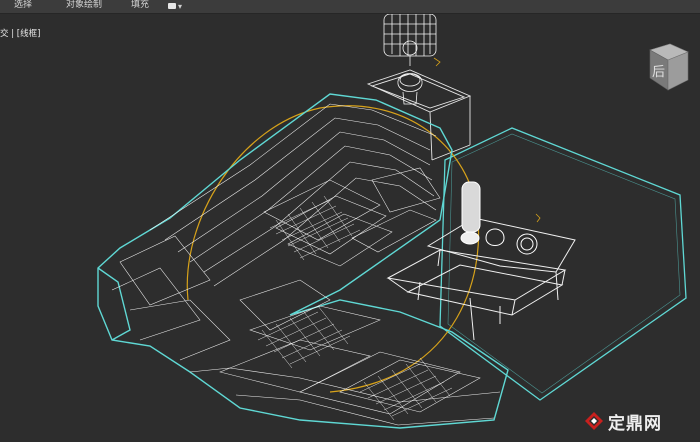 The image size is (700, 442). Describe the element at coordinates (180, 6) in the screenshot. I see `chevron-down-icon: ▾` at that location.